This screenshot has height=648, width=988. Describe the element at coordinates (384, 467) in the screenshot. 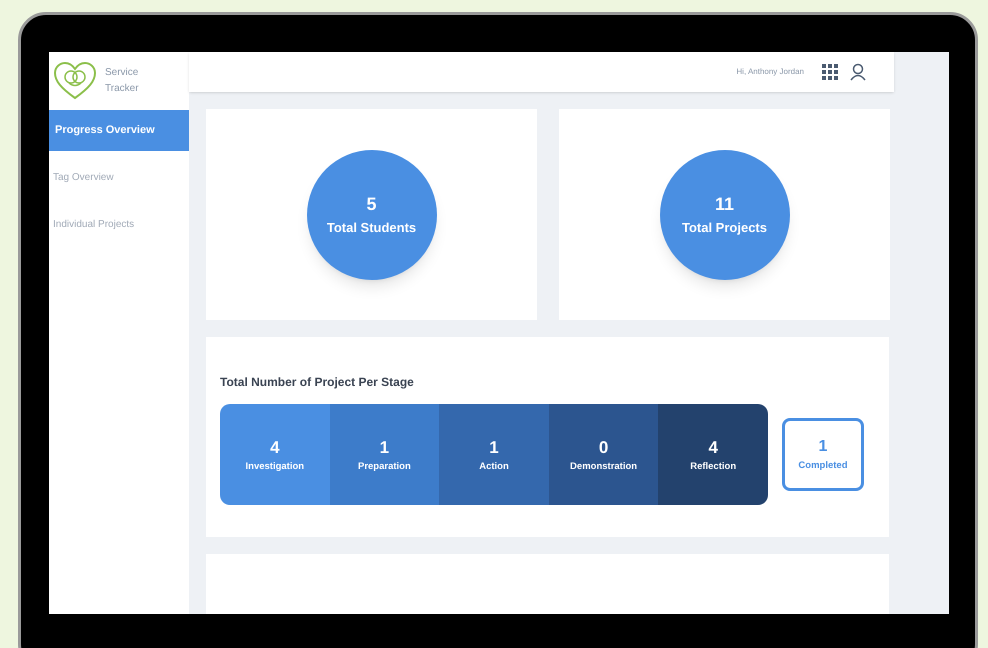

I see `stage-label: Preparation` at that location.